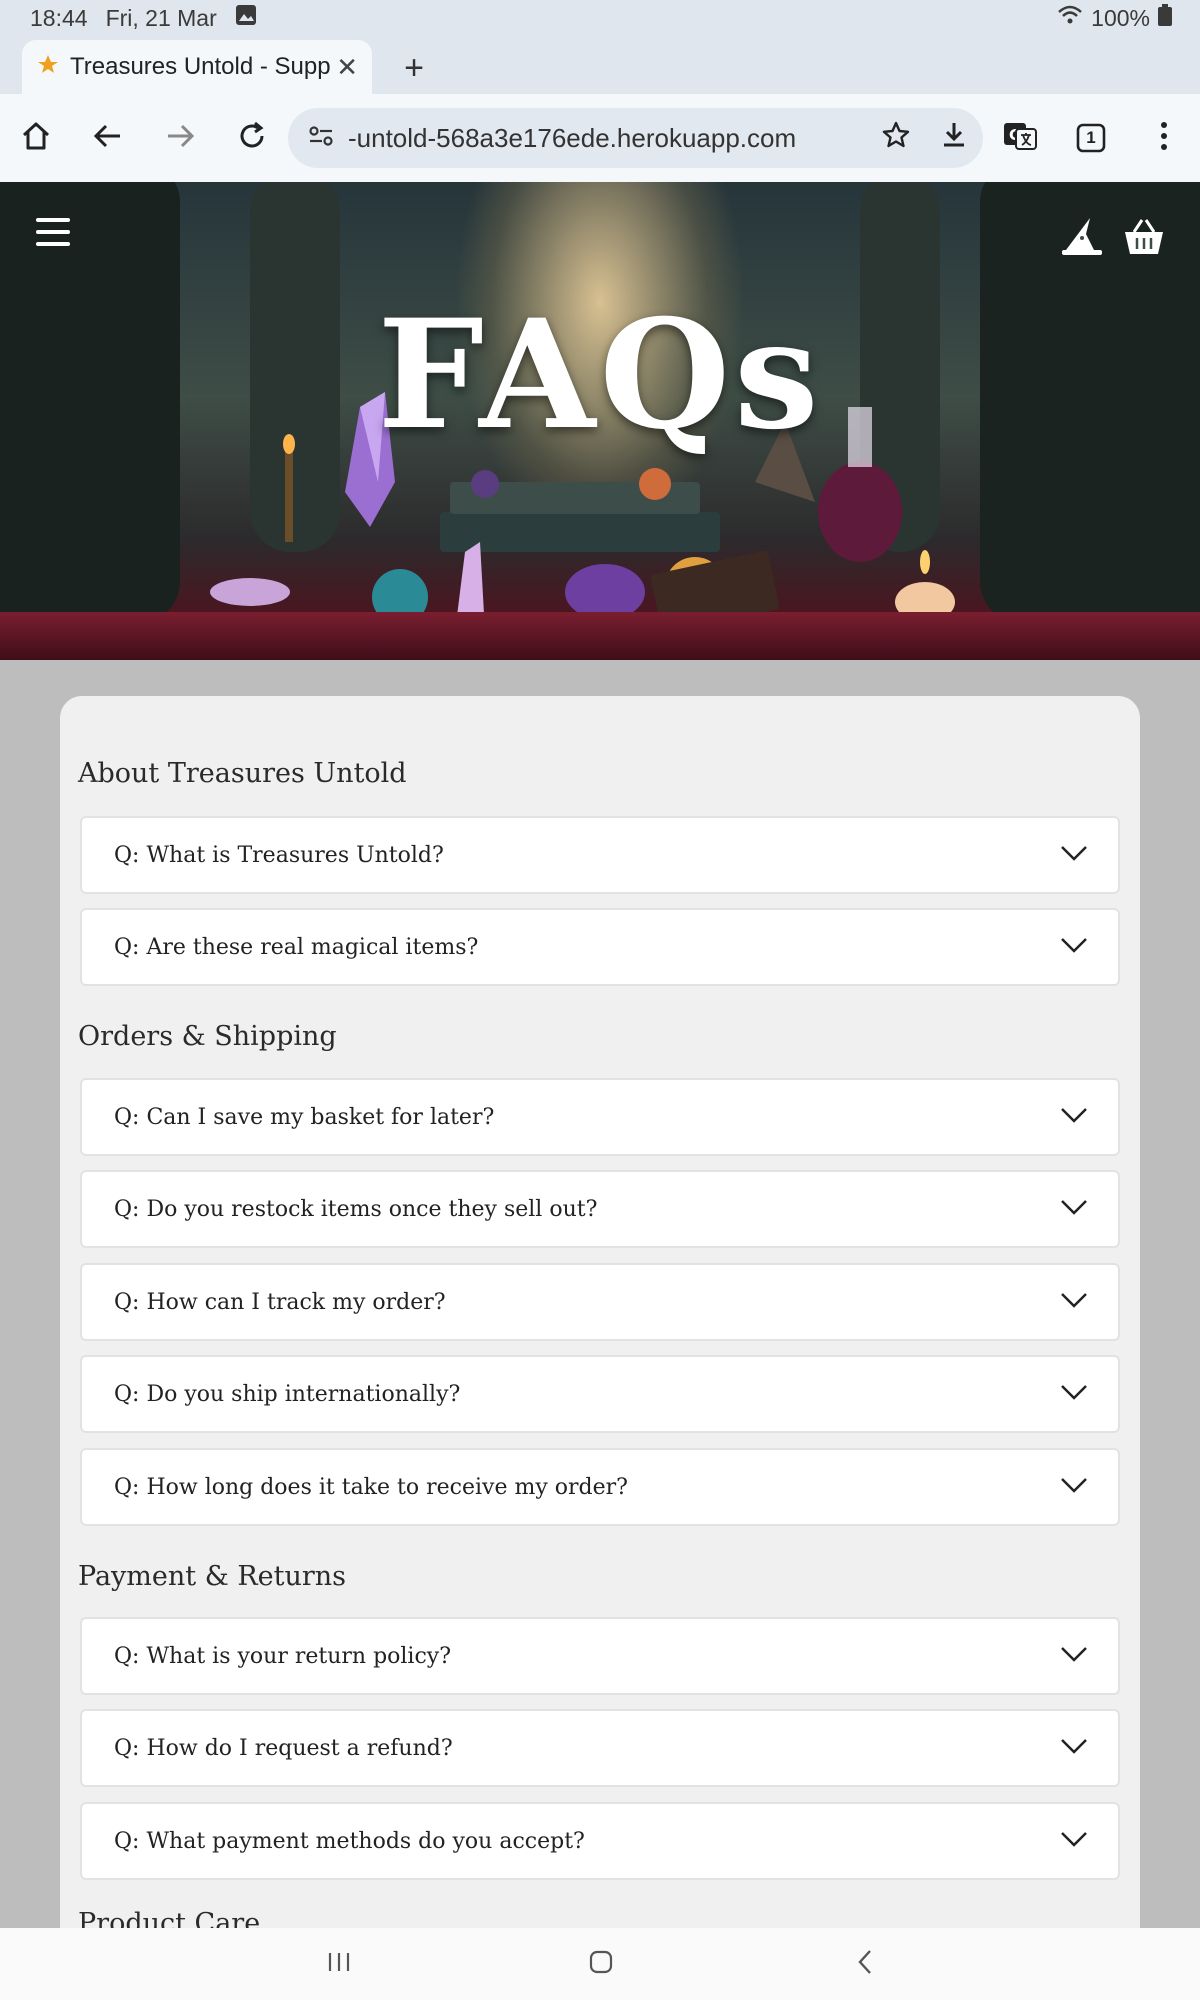  I want to click on back-button, so click(108, 138).